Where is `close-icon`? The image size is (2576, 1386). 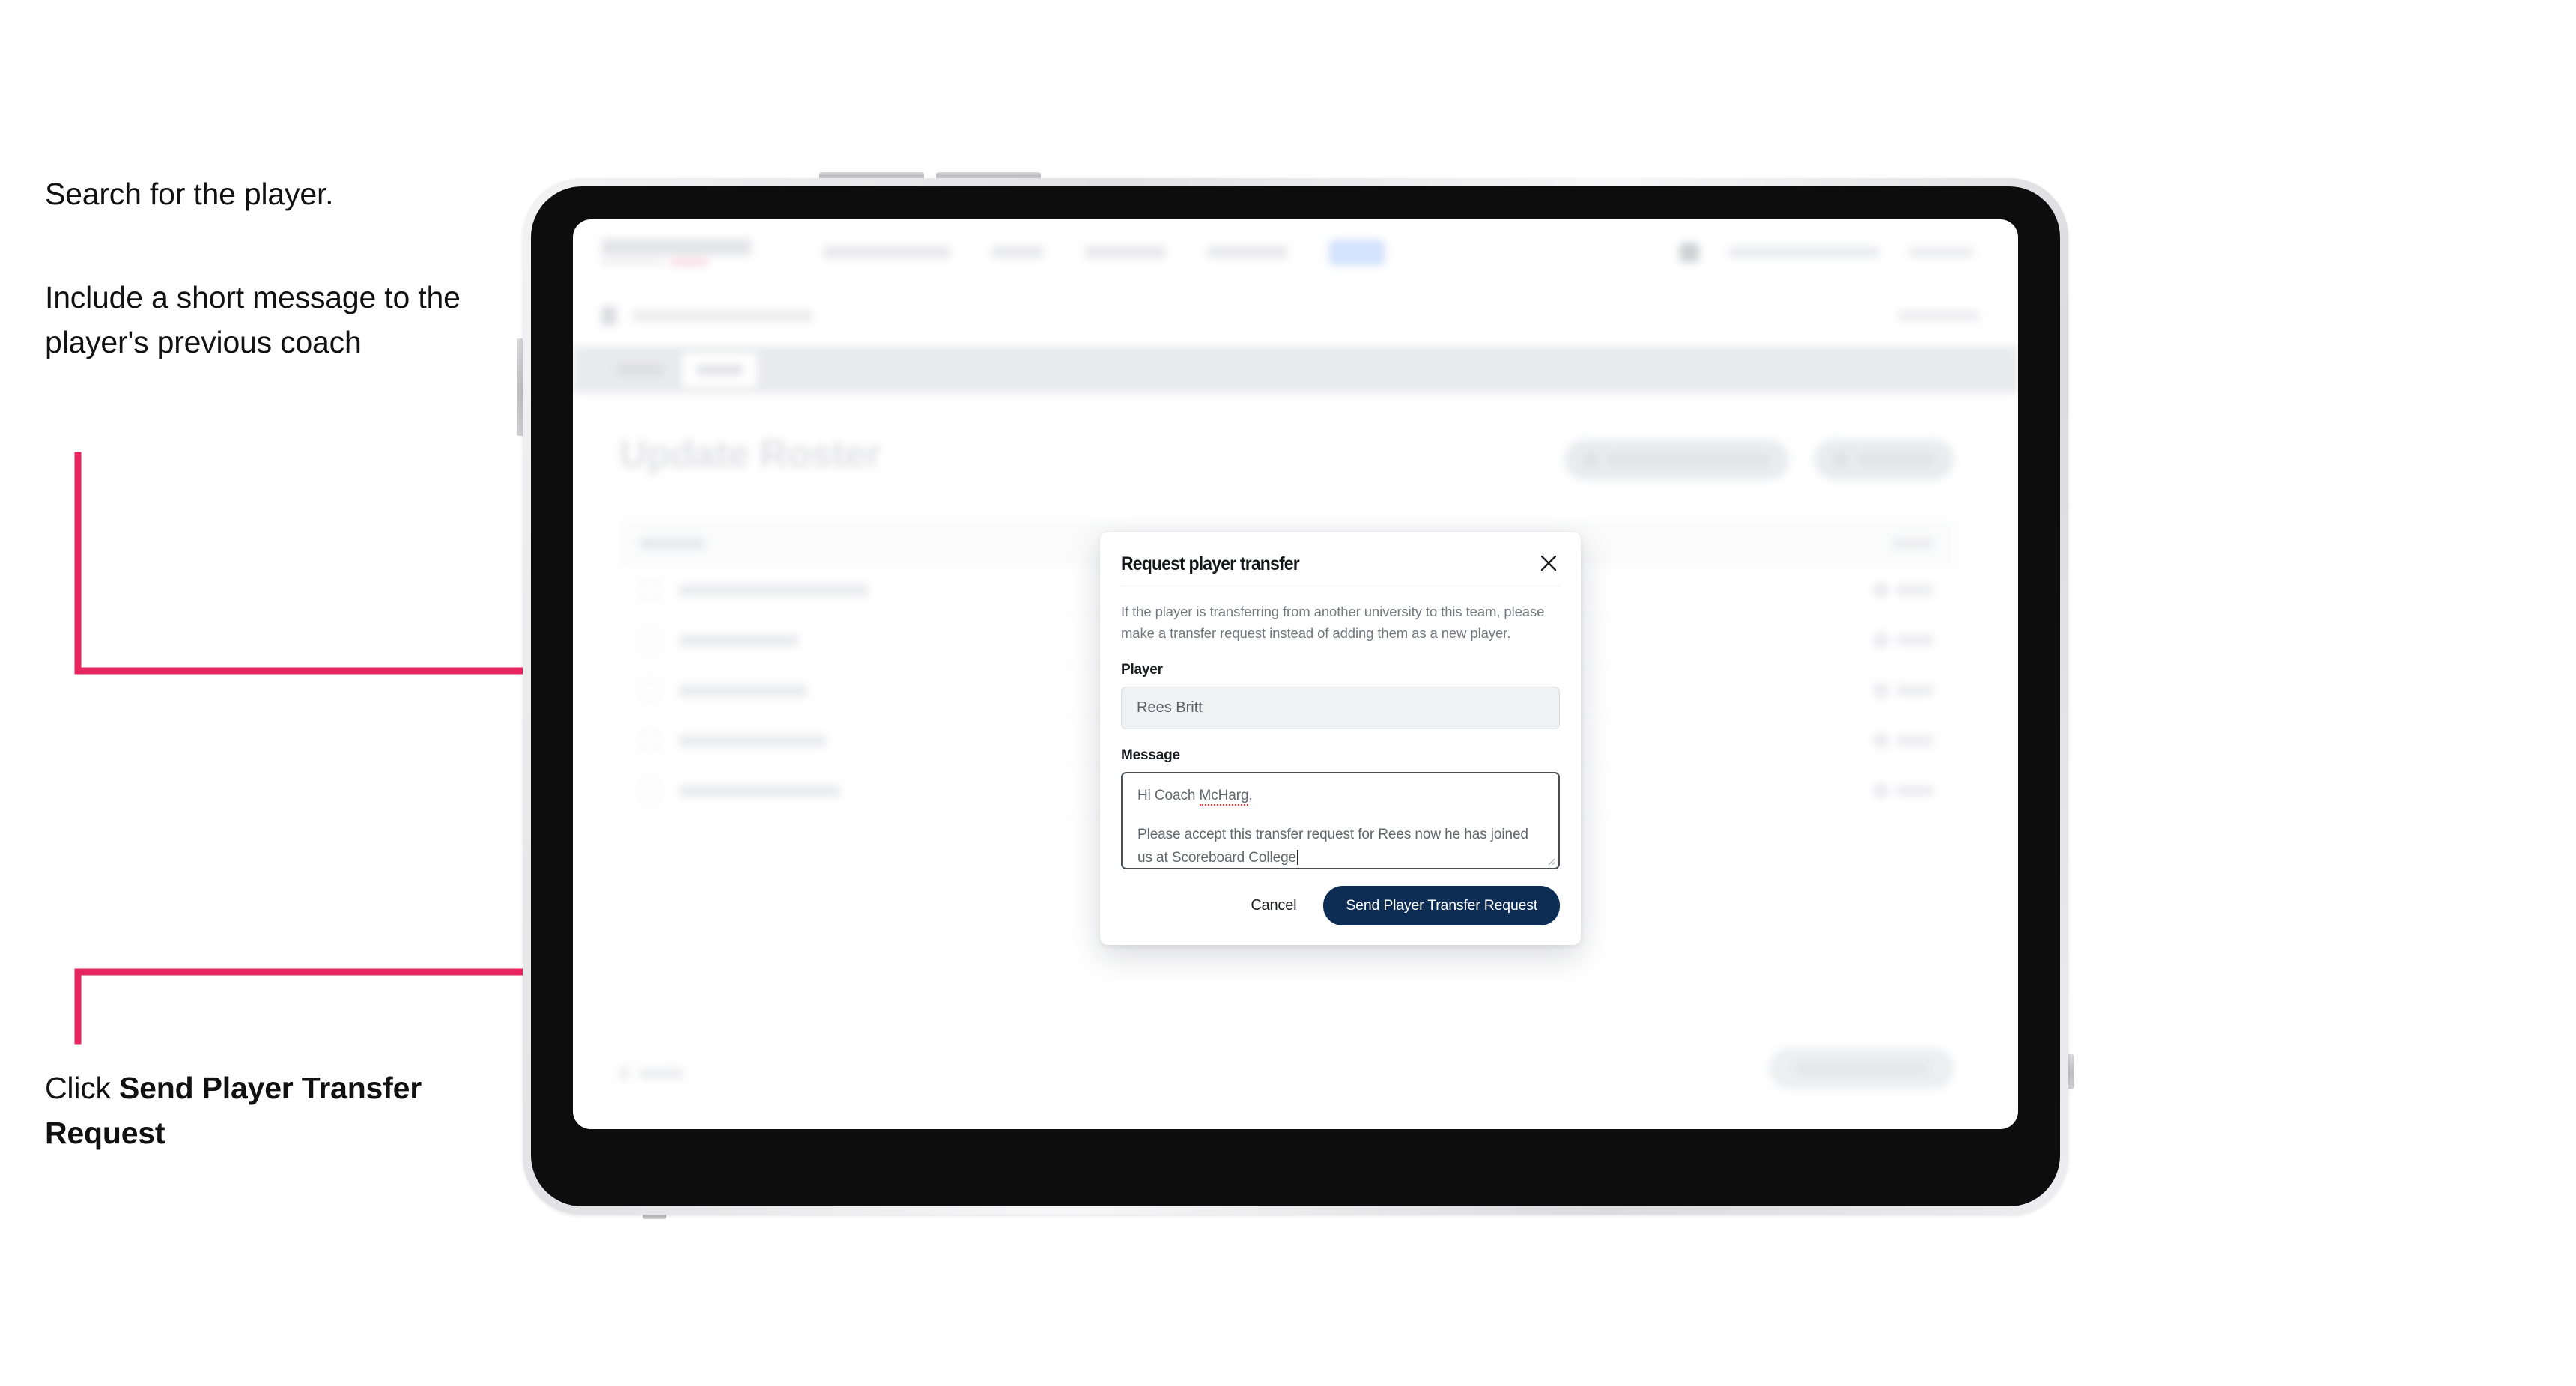
close-icon is located at coordinates (1548, 563).